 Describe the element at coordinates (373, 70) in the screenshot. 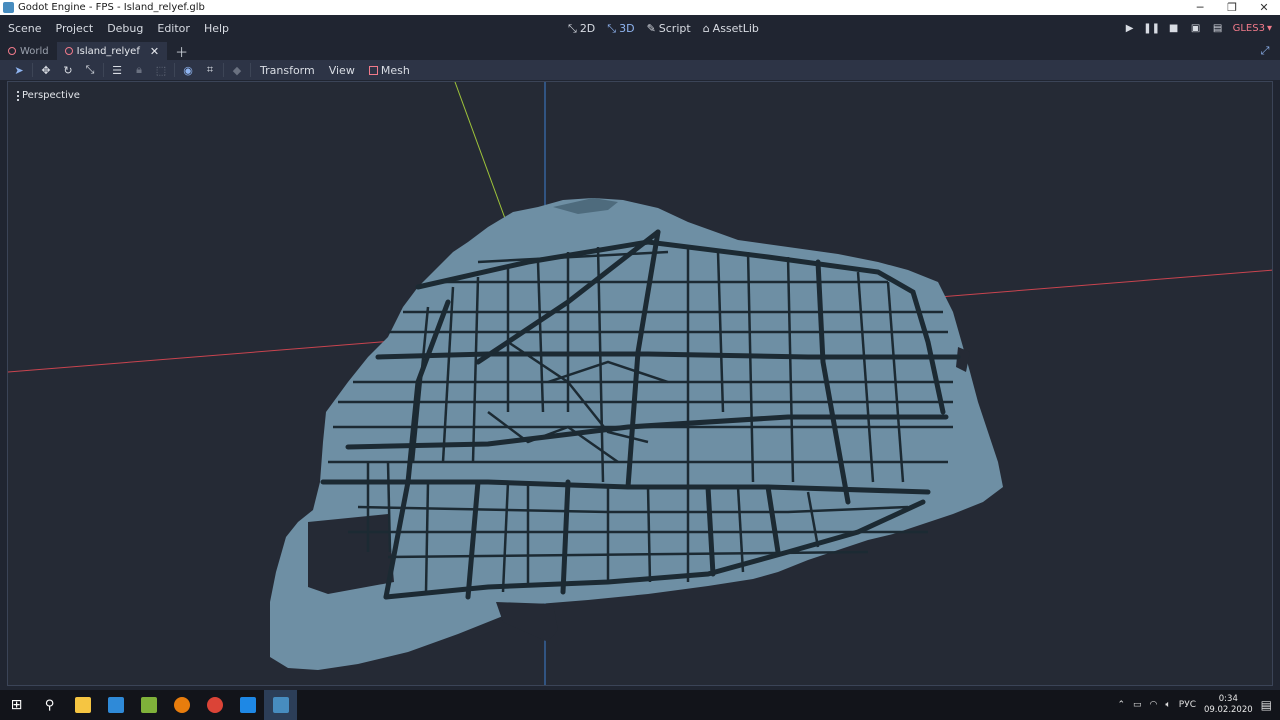

I see `mesh-icon` at that location.